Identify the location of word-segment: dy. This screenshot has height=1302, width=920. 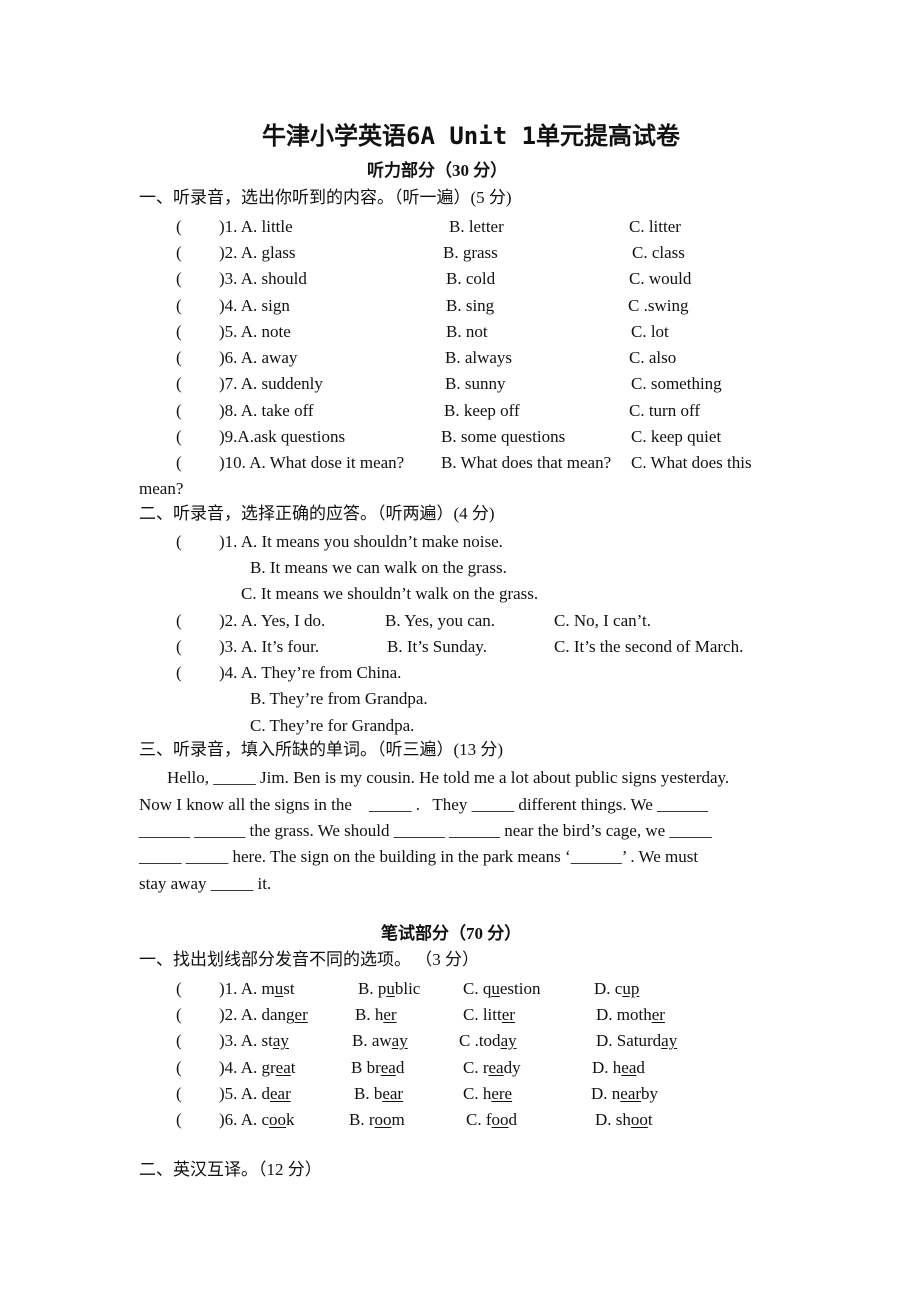
(512, 1067).